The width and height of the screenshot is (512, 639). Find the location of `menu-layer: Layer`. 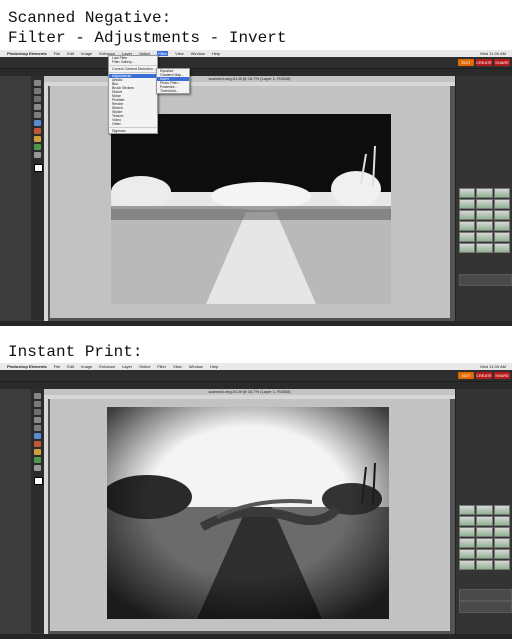

menu-layer: Layer is located at coordinates (127, 366).